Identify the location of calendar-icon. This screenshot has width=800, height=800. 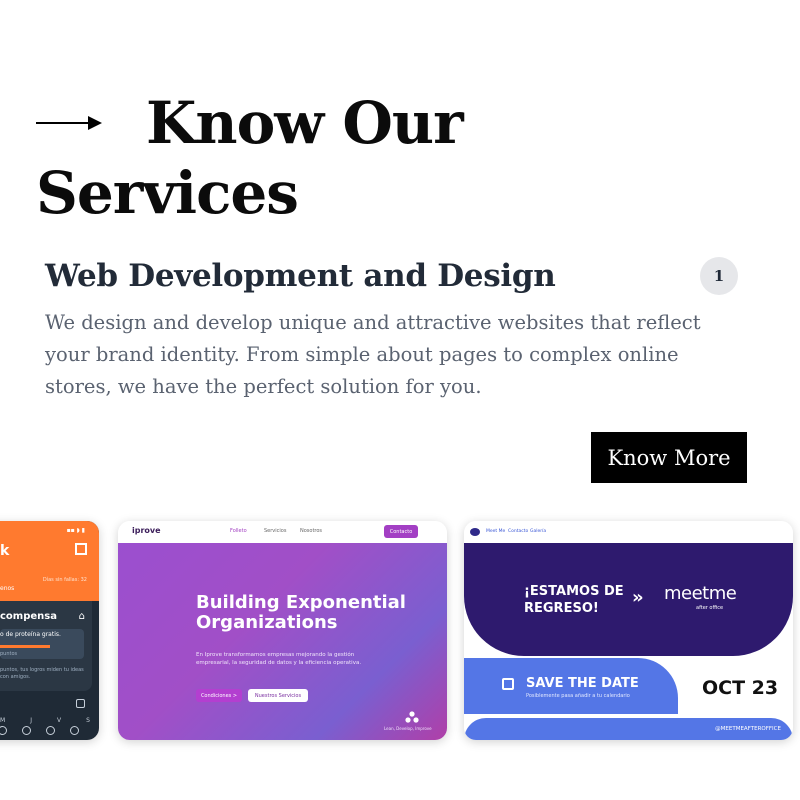
(80, 703).